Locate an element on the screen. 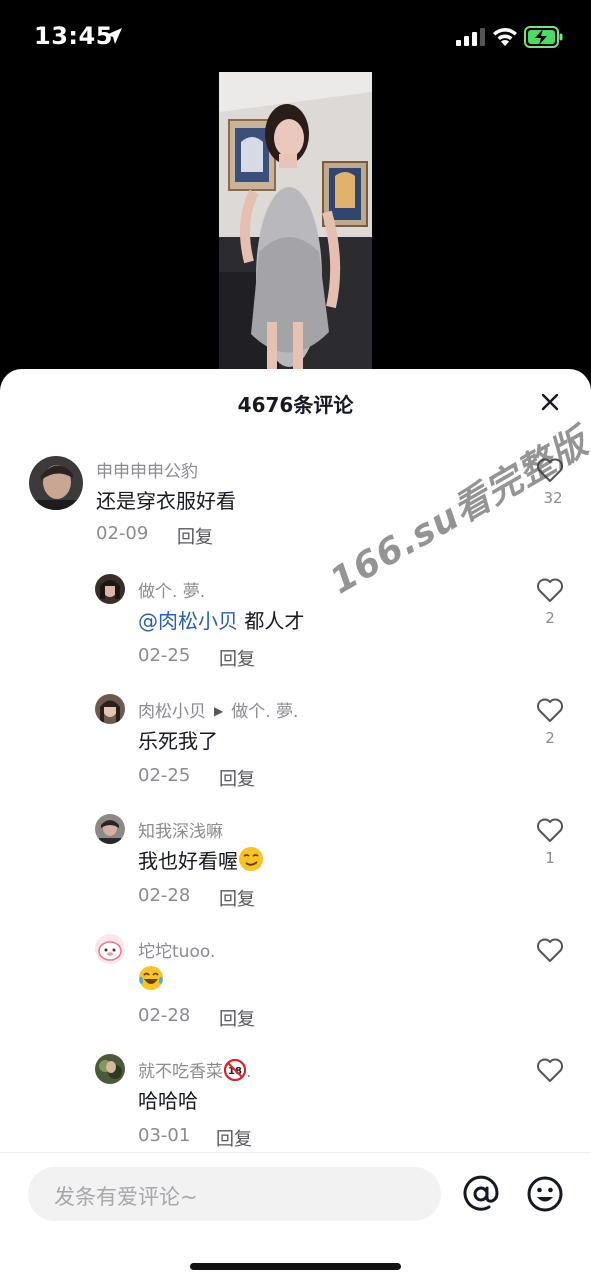 The width and height of the screenshot is (591, 1280). comment-username: 做个. 夢. is located at coordinates (171, 589).